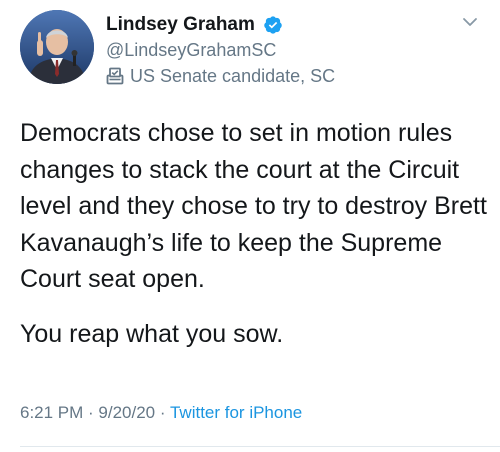  I want to click on chevron-down-icon, so click(470, 22).